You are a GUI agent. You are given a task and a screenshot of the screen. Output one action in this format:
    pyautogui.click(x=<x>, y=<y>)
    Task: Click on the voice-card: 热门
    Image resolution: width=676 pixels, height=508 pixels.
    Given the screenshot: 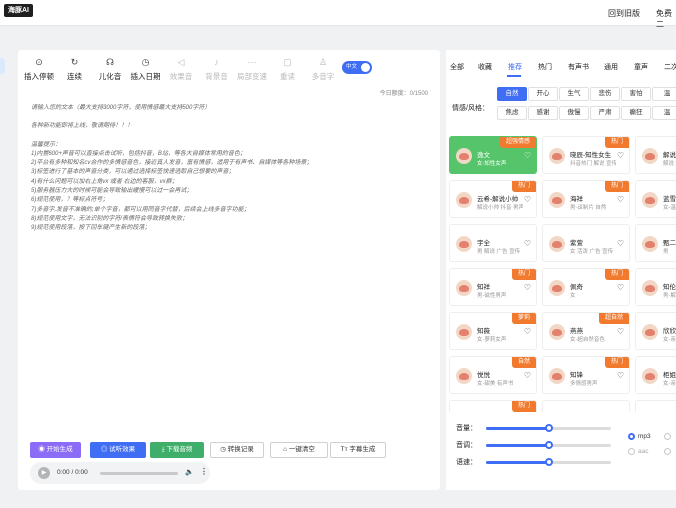 What is the action you would take?
    pyautogui.click(x=493, y=406)
    